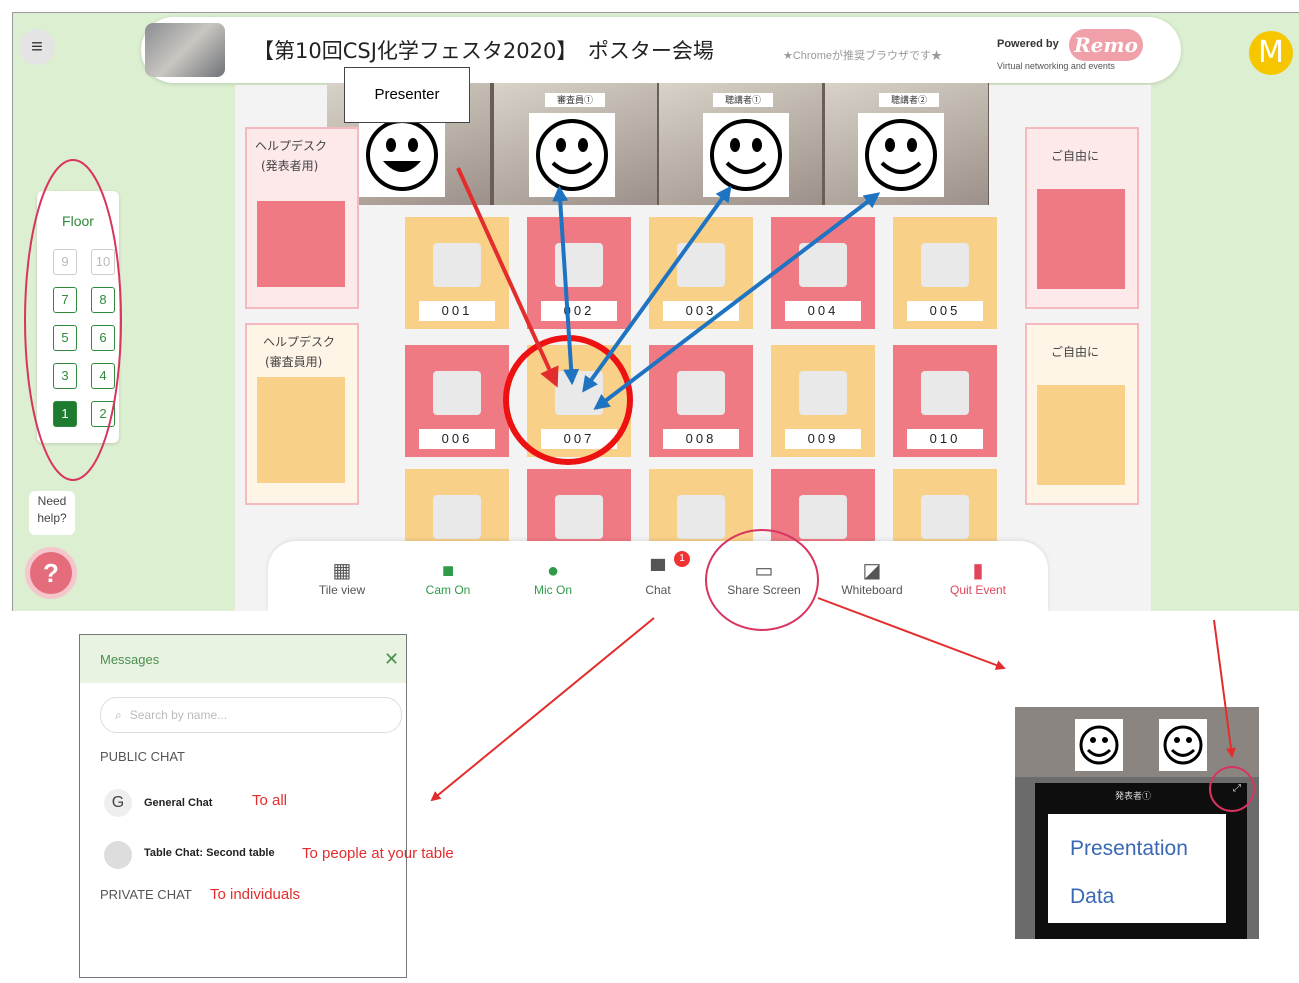 The width and height of the screenshot is (1299, 983). Describe the element at coordinates (73, 320) in the screenshot. I see `floor-highlight-circle` at that location.